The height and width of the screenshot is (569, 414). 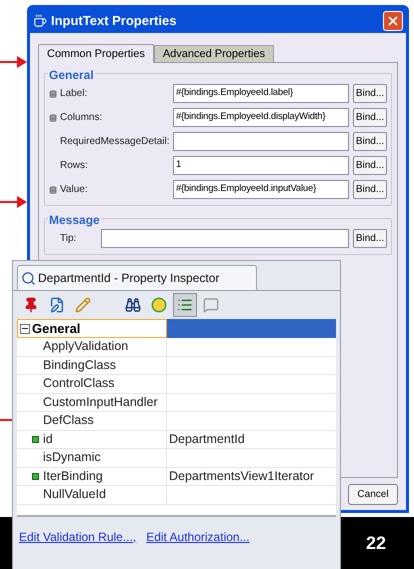 What do you see at coordinates (77, 537) in the screenshot?
I see `edit-link: Edit Validation Rule...,` at bounding box center [77, 537].